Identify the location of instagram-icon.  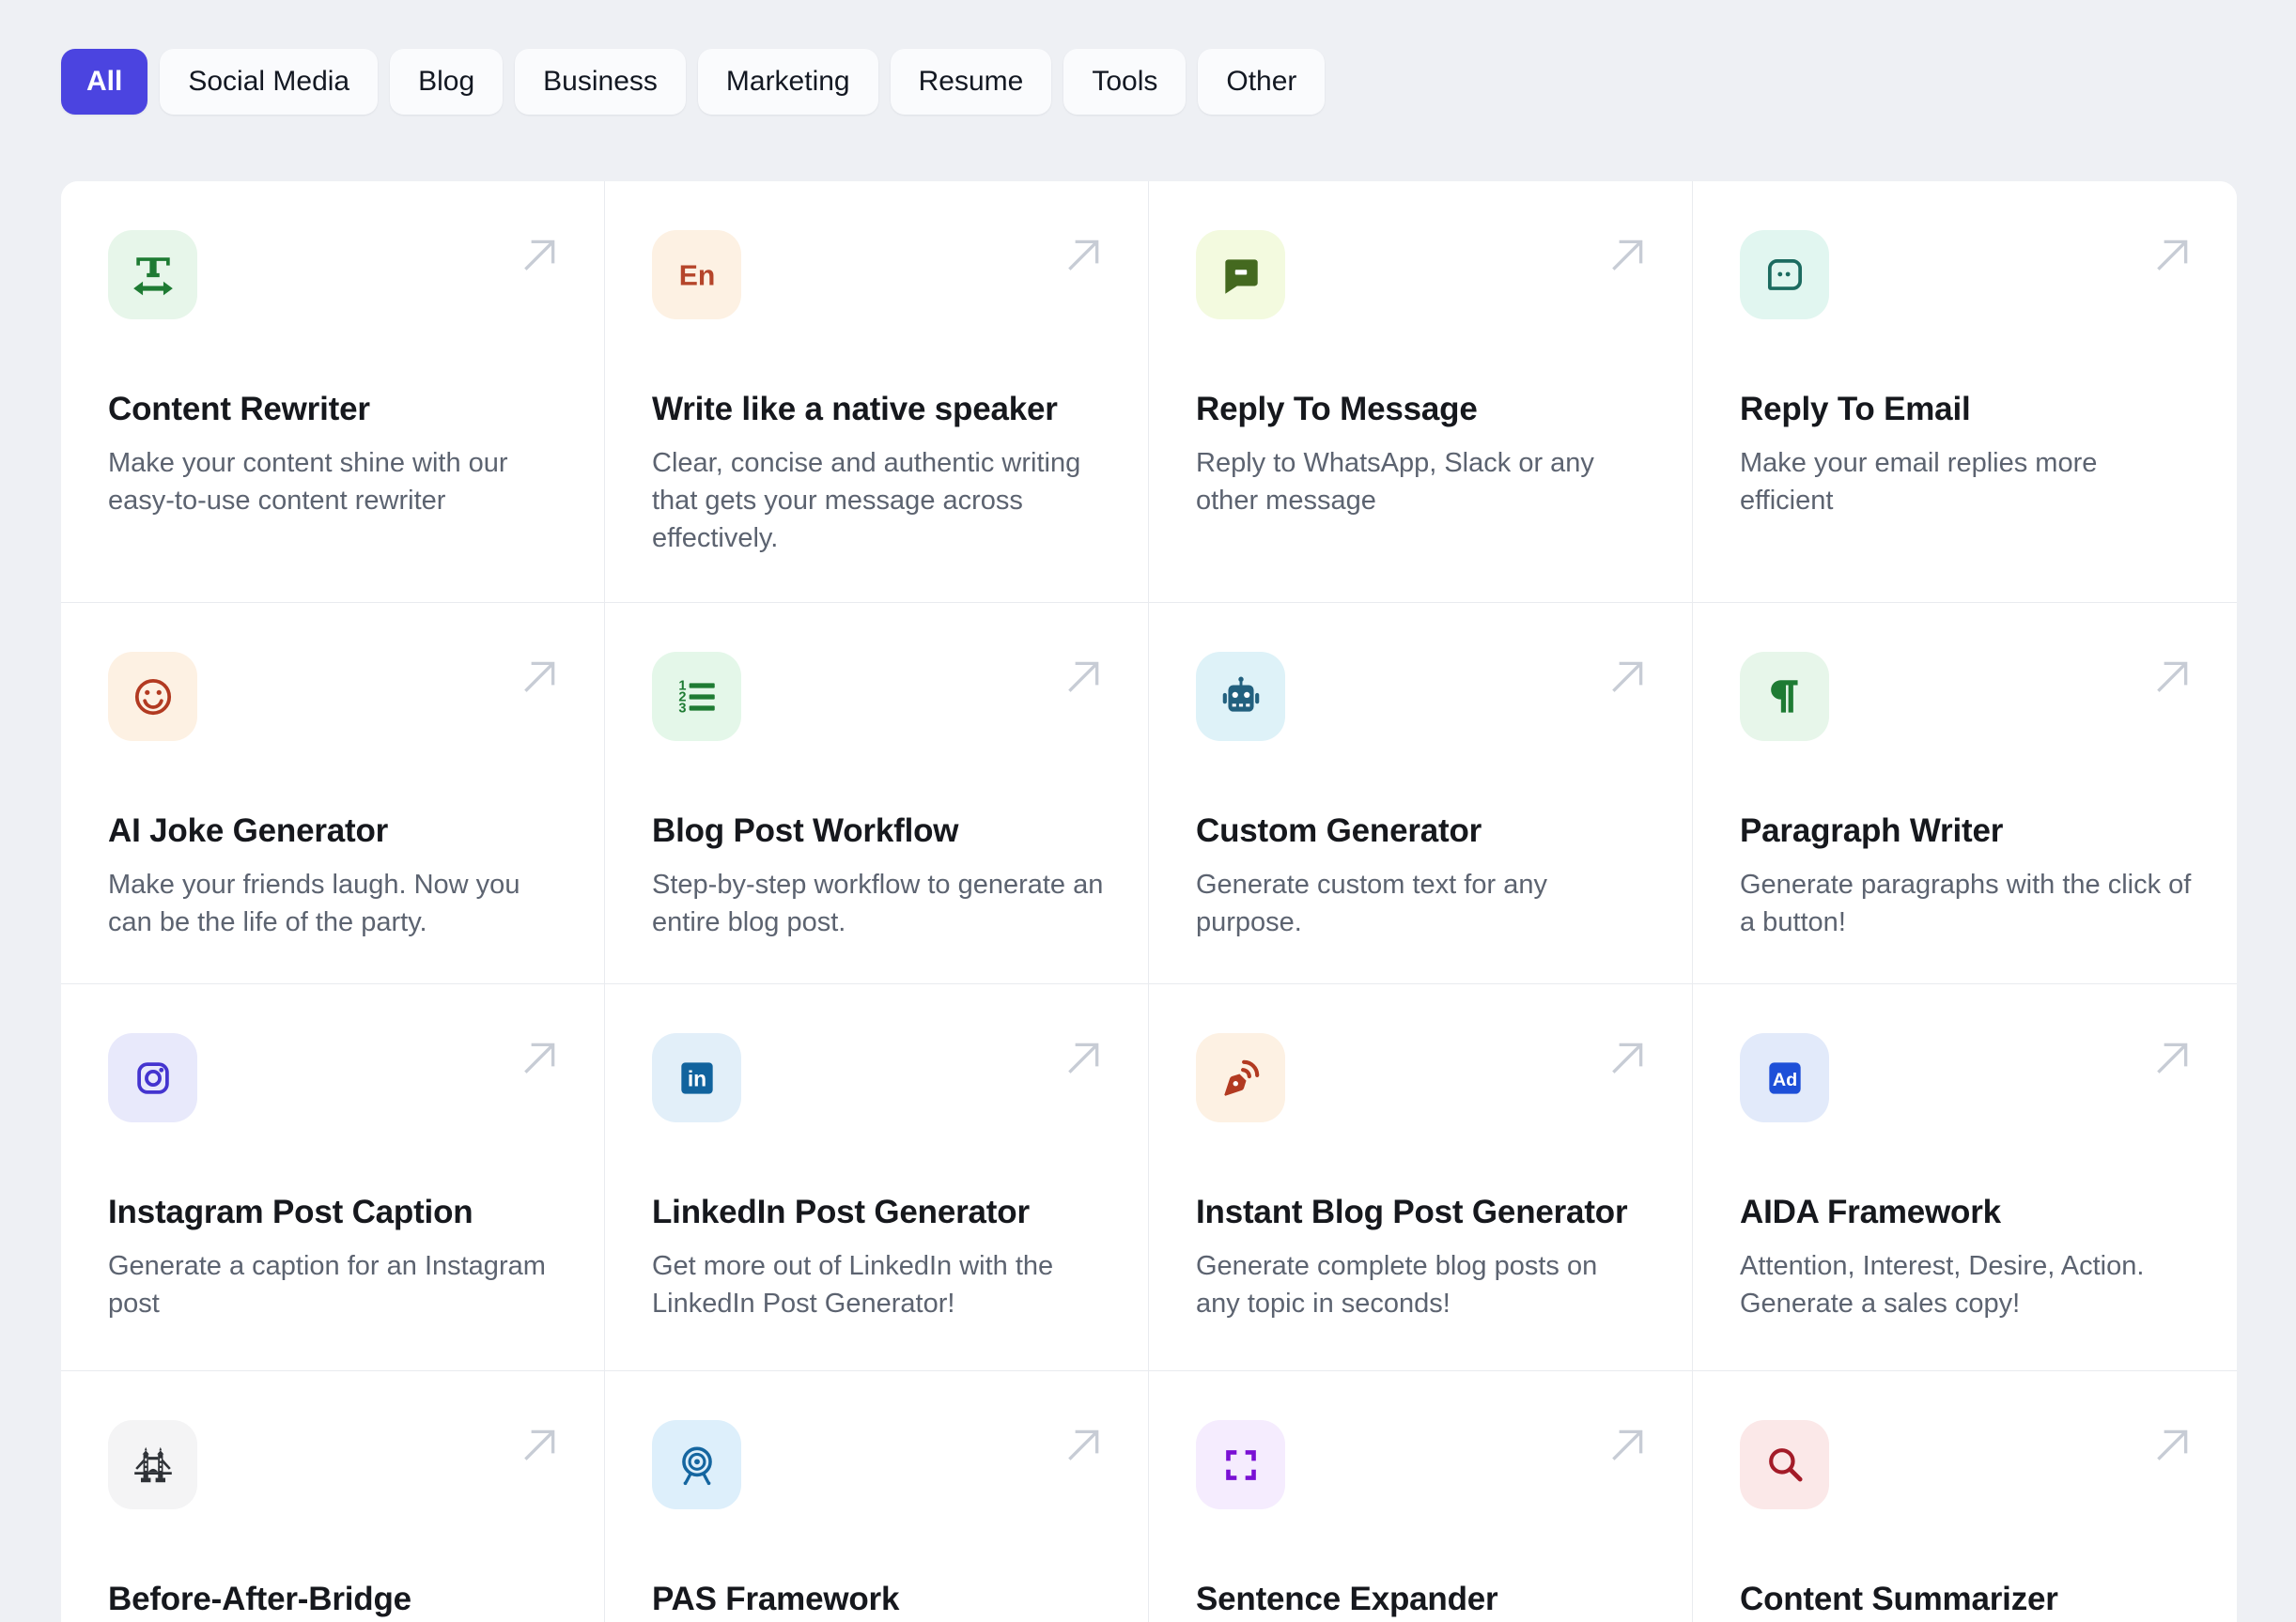
(152, 1077).